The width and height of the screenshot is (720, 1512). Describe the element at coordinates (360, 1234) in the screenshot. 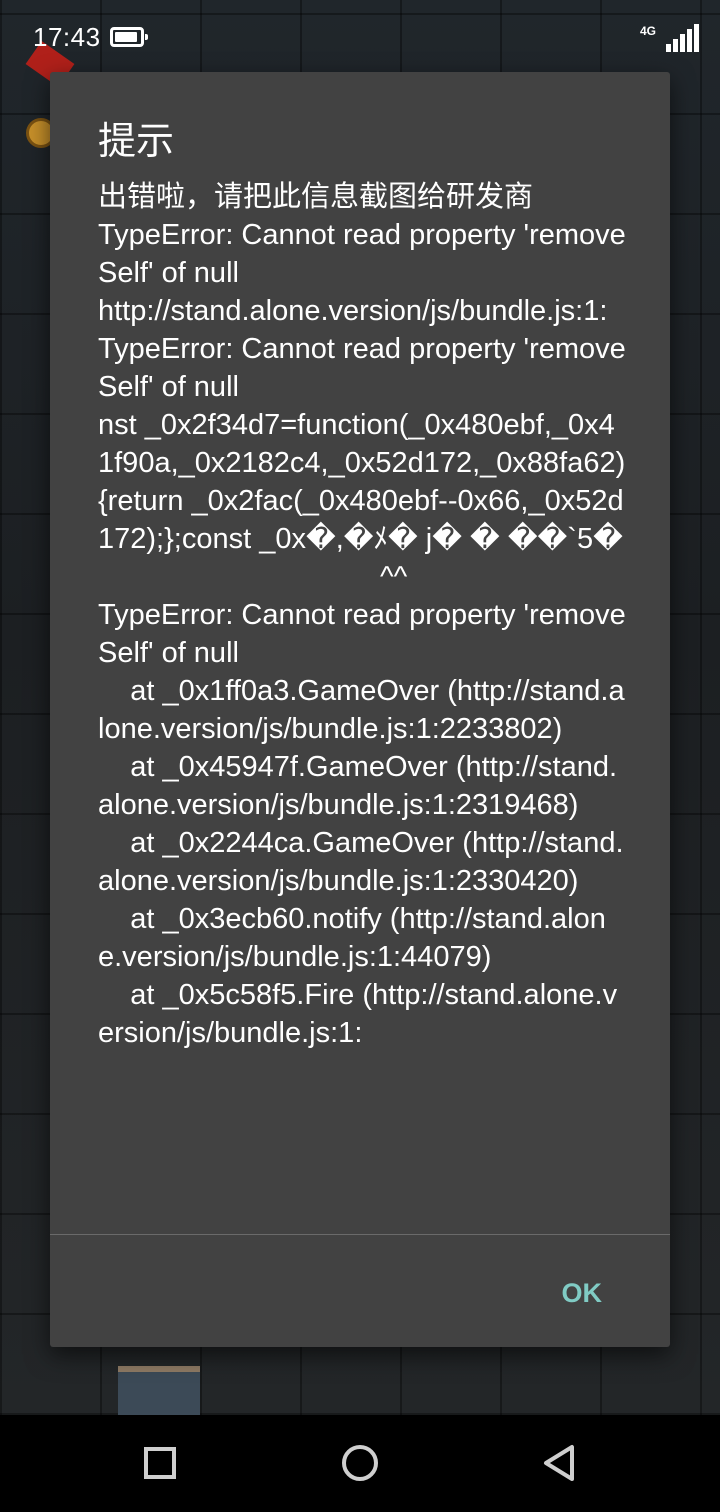

I see `dialog-divider` at that location.